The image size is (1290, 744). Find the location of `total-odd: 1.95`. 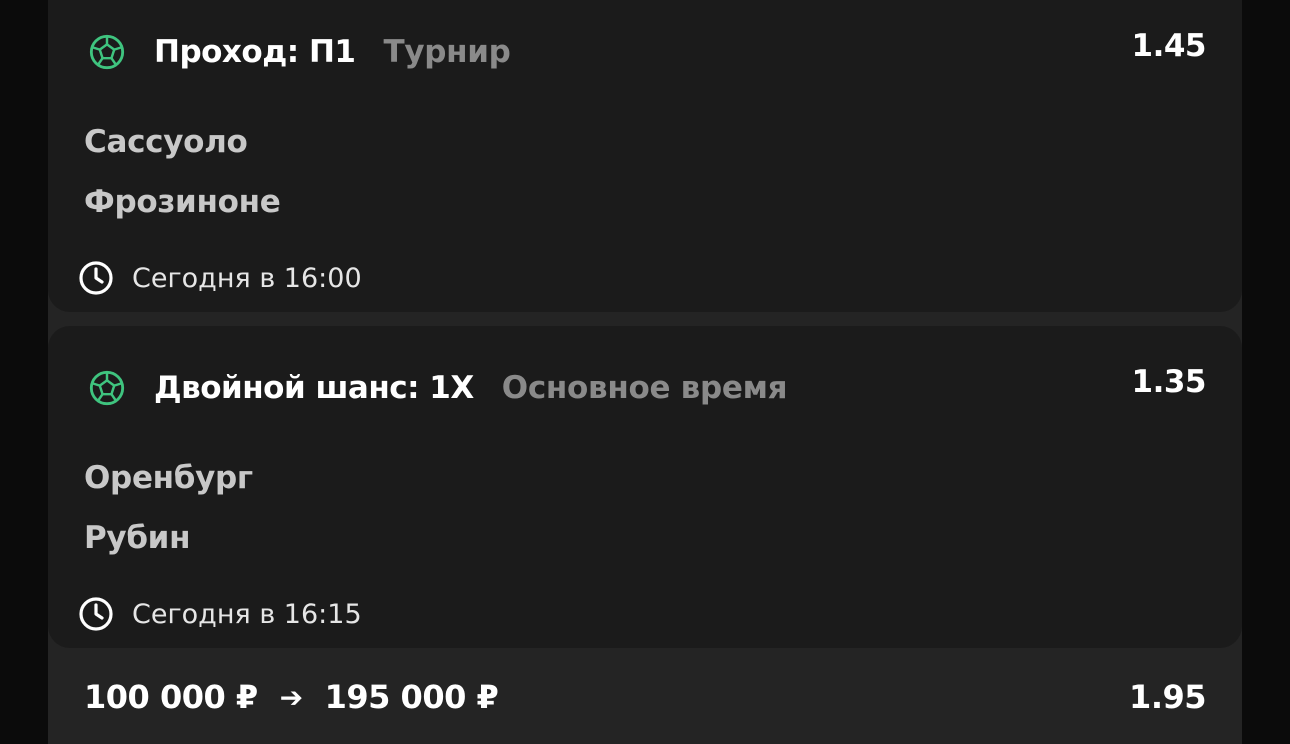

total-odd: 1.95 is located at coordinates (1167, 697).